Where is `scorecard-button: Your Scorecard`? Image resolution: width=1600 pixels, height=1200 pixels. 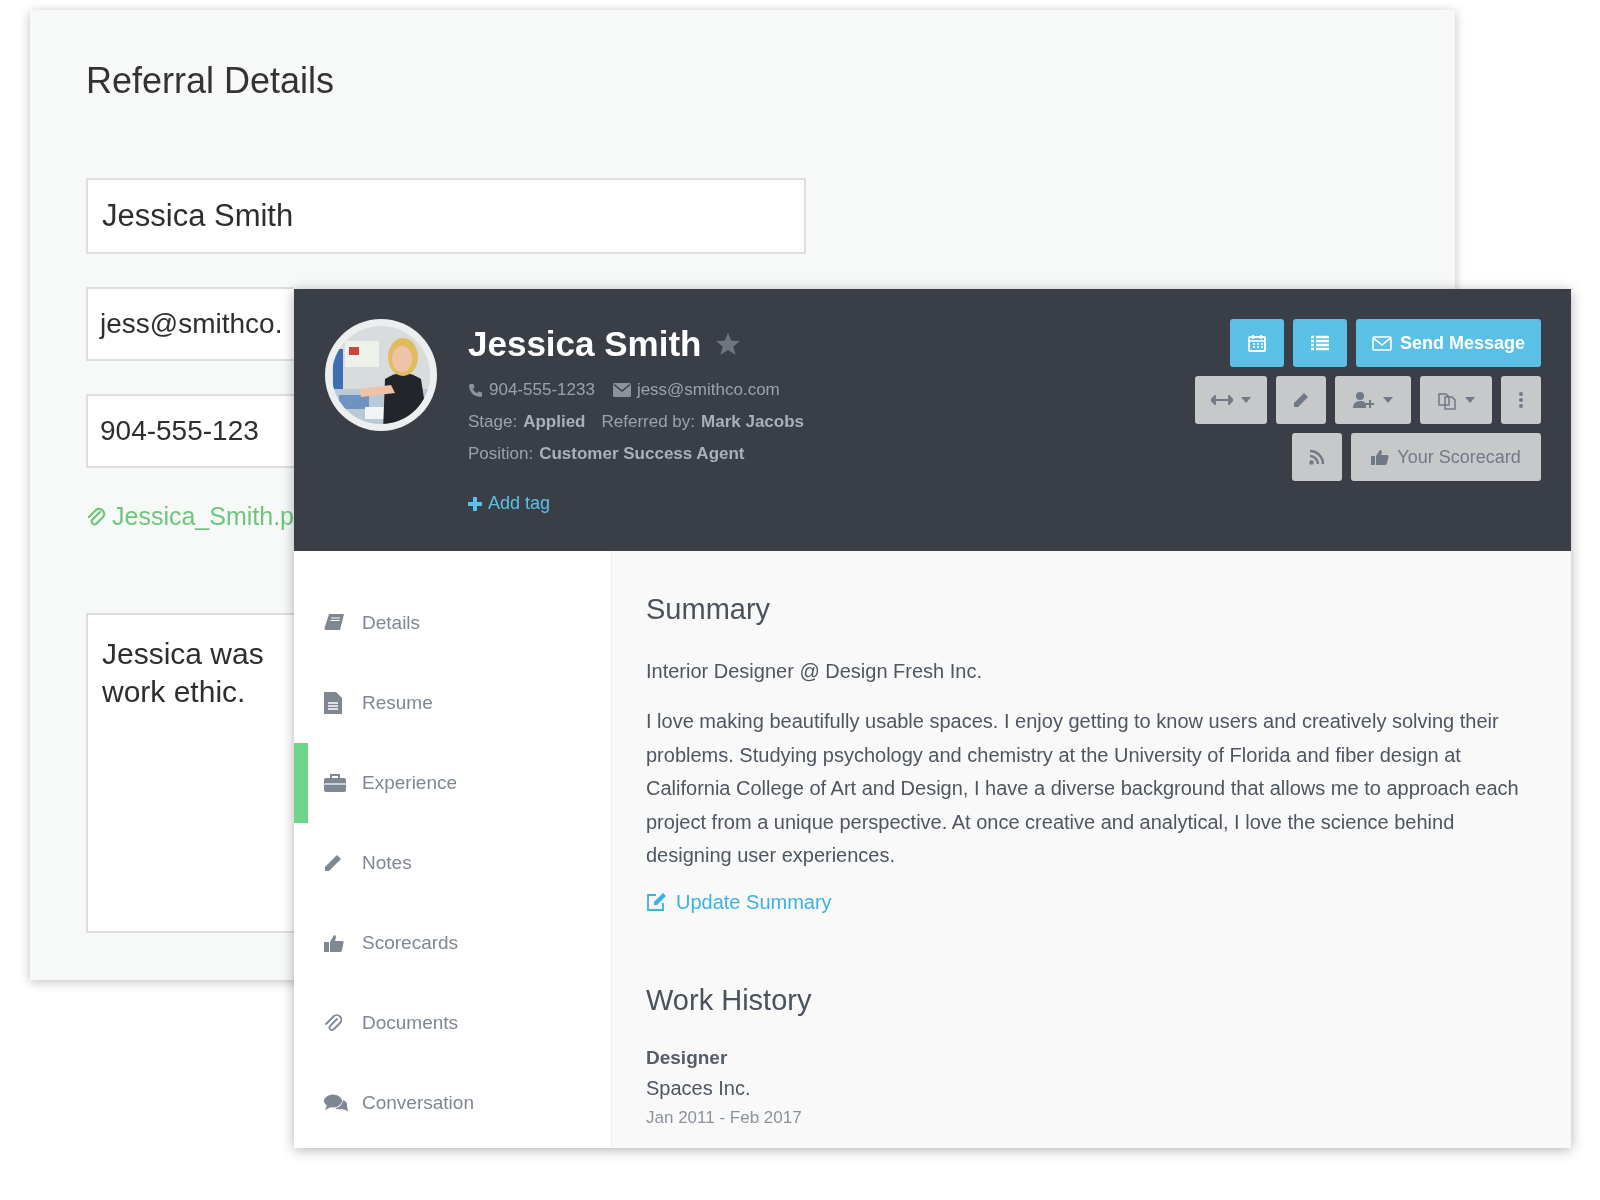
scorecard-button: Your Scorecard is located at coordinates (1446, 457).